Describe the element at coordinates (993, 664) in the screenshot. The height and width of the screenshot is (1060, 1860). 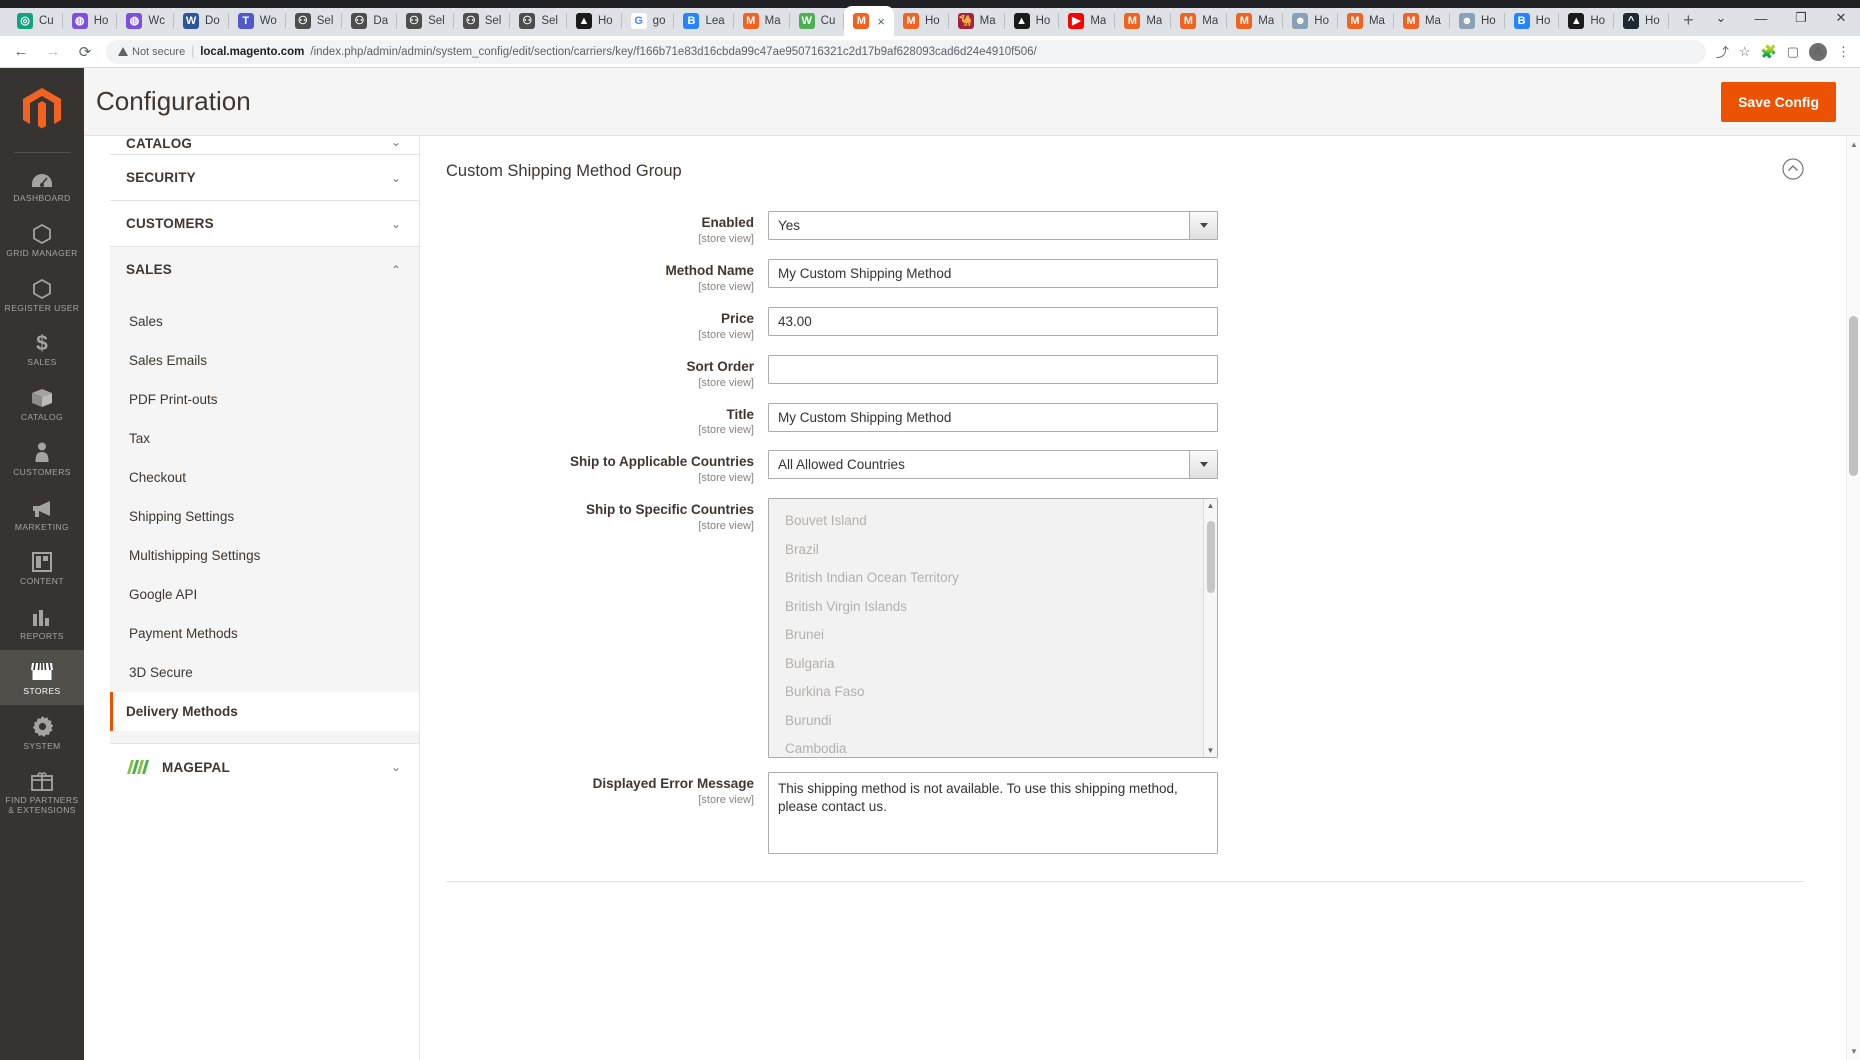
I see `country-option: Bulgaria` at that location.